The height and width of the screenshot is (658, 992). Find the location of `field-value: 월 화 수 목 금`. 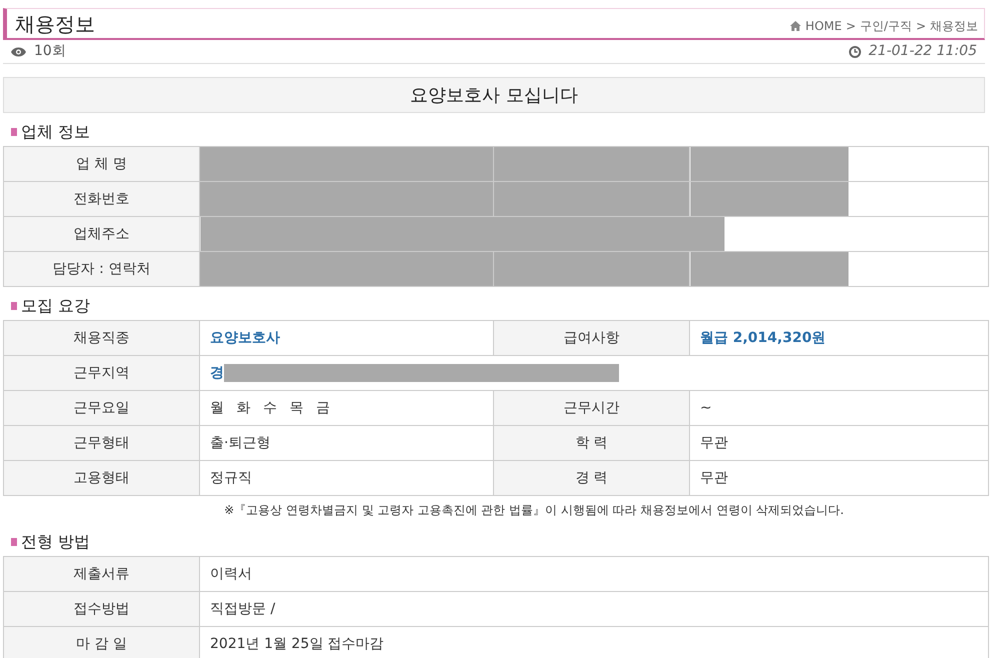

field-value: 월 화 수 목 금 is located at coordinates (270, 408).